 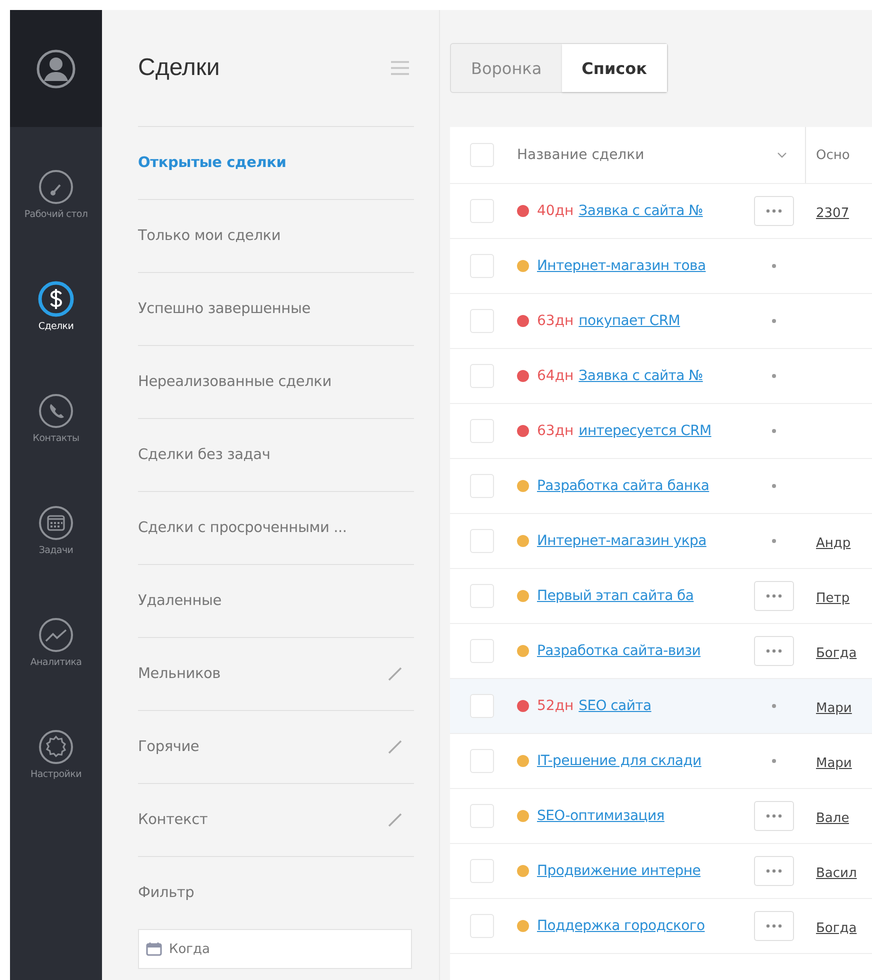 I want to click on nav-item: Контакты, so click(x=56, y=449).